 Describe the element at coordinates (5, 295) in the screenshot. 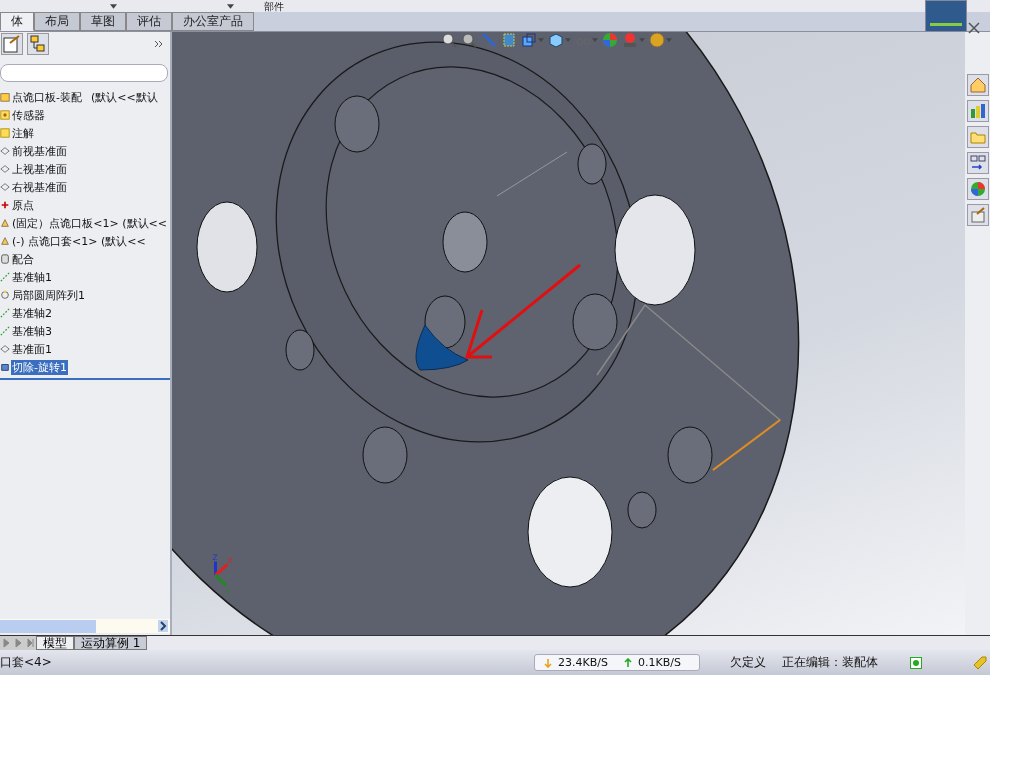

I see `pattern-icon` at that location.